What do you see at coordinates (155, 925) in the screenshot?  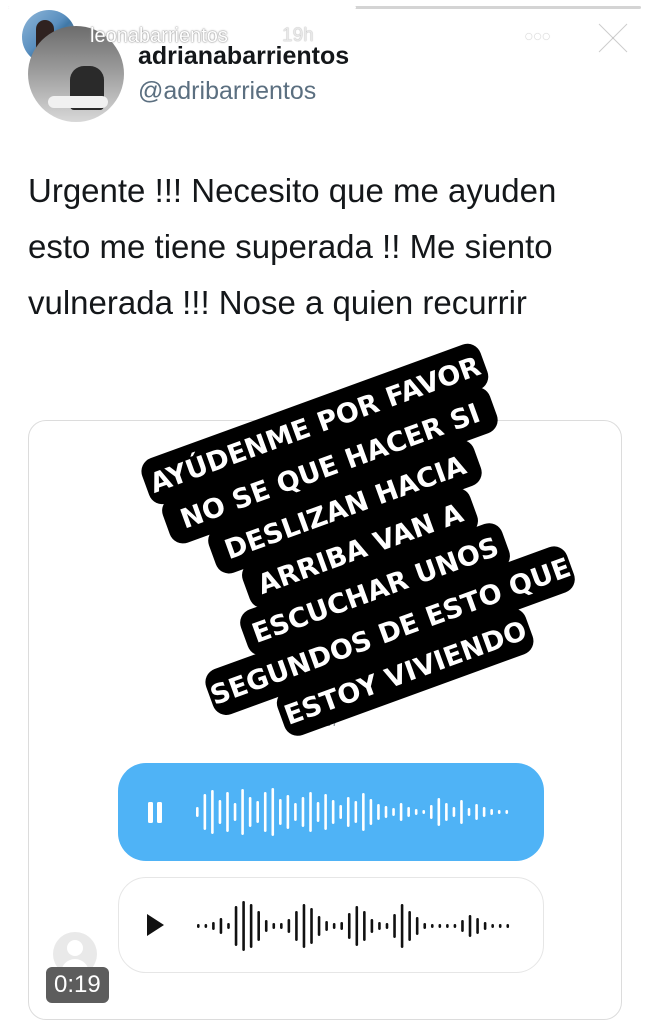 I see `play-icon` at bounding box center [155, 925].